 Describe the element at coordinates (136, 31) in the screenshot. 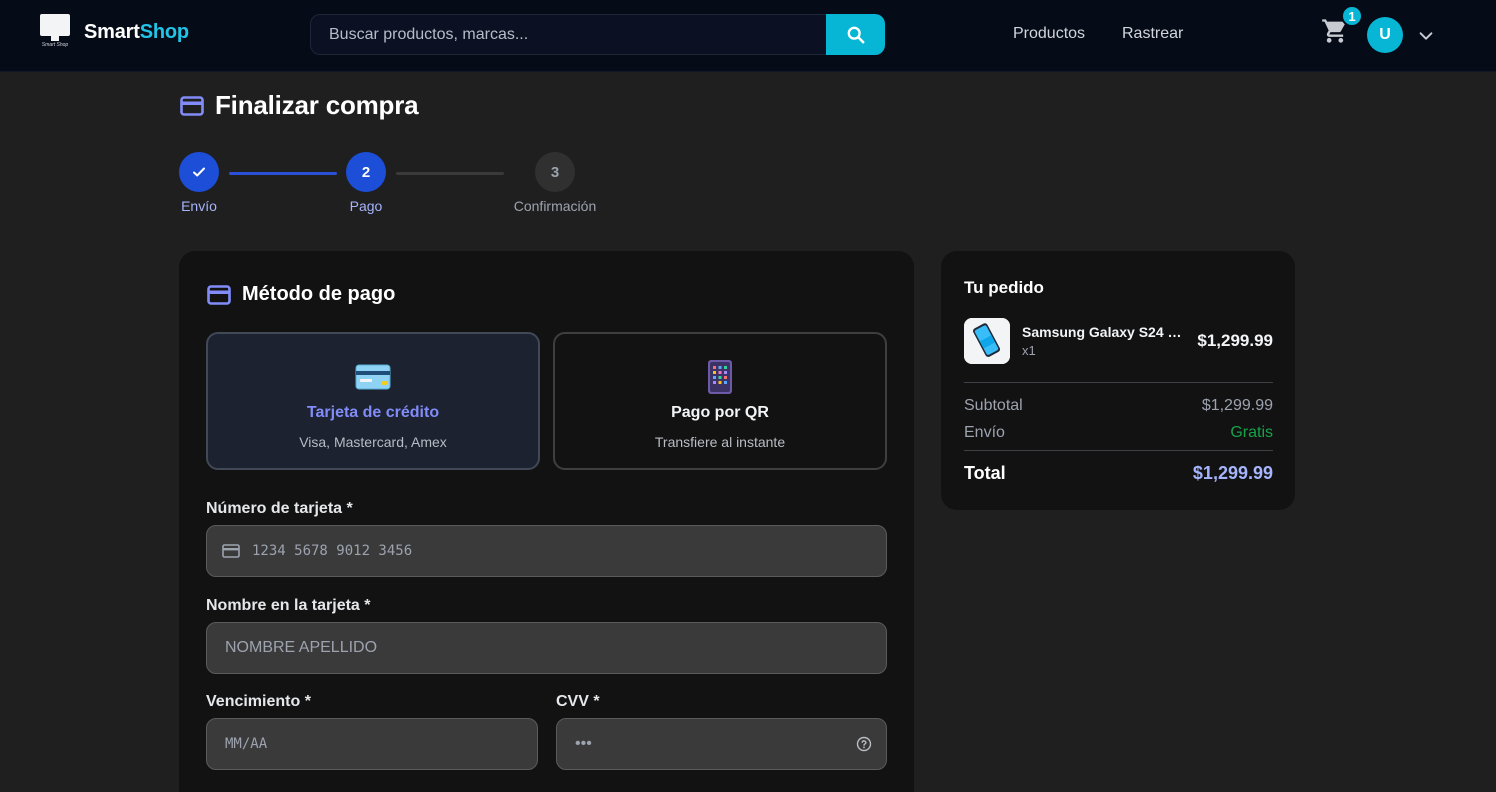

I see `brand-name: SmartShop` at that location.